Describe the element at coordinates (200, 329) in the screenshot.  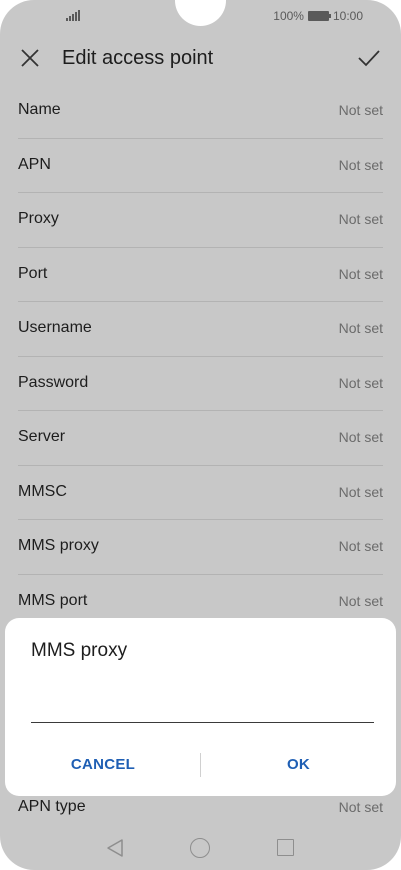
I see `field-row-username: Username Not set` at that location.